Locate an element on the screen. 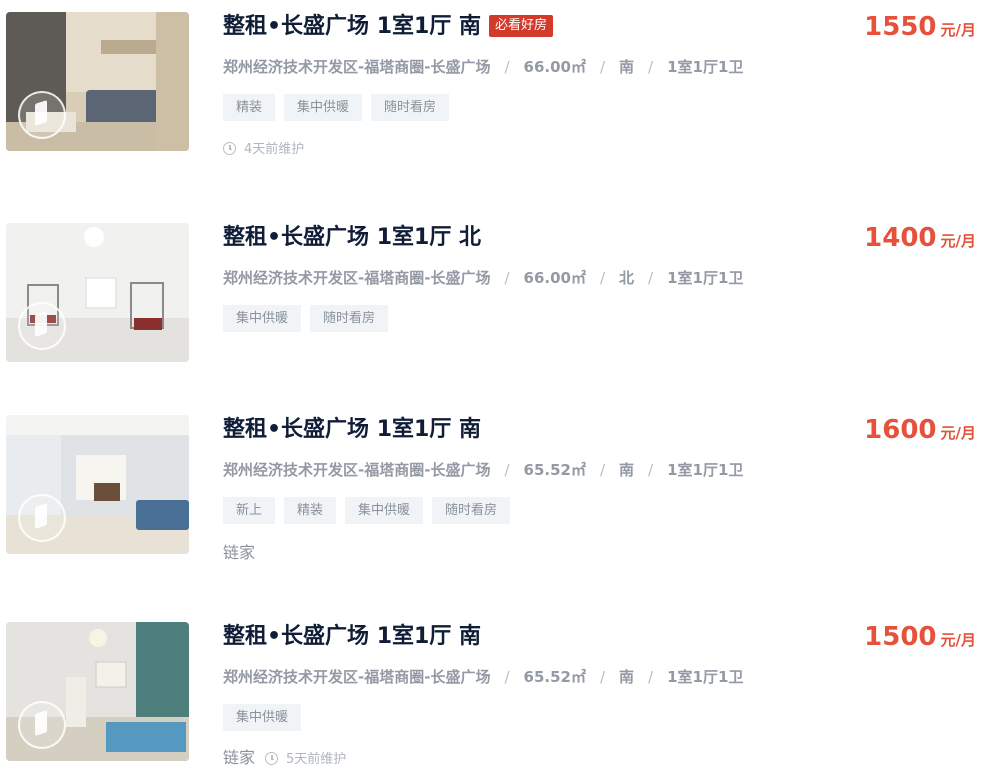 The width and height of the screenshot is (1000, 770). listing-meta: 链家 5天前维护 is located at coordinates (284, 756).